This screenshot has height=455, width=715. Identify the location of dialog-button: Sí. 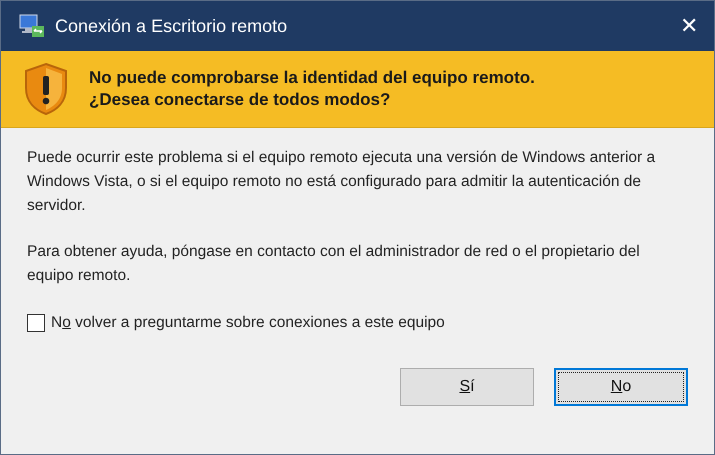
(467, 387).